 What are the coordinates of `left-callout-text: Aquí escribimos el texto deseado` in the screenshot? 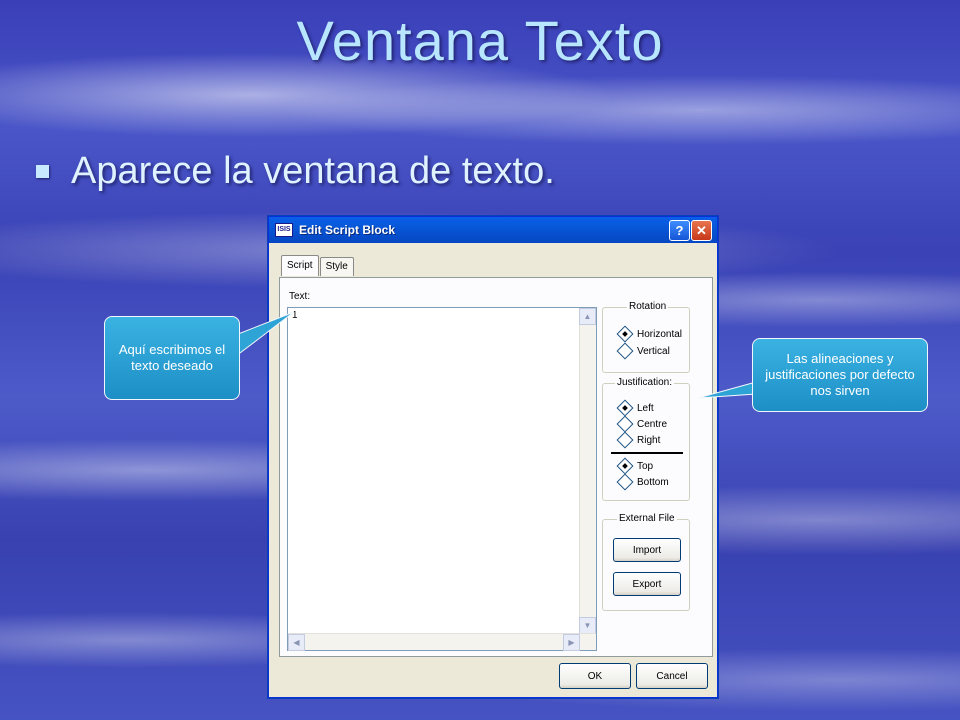 It's located at (172, 357).